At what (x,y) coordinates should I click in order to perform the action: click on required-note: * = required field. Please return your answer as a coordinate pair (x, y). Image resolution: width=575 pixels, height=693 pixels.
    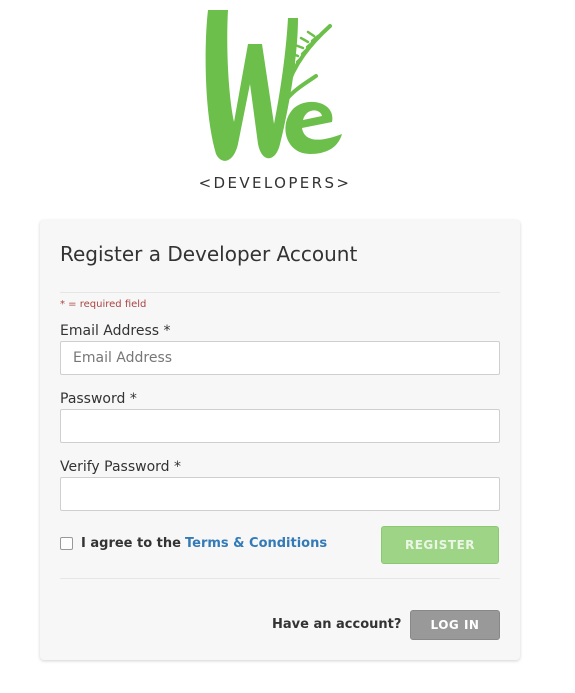
    Looking at the image, I should click on (103, 304).